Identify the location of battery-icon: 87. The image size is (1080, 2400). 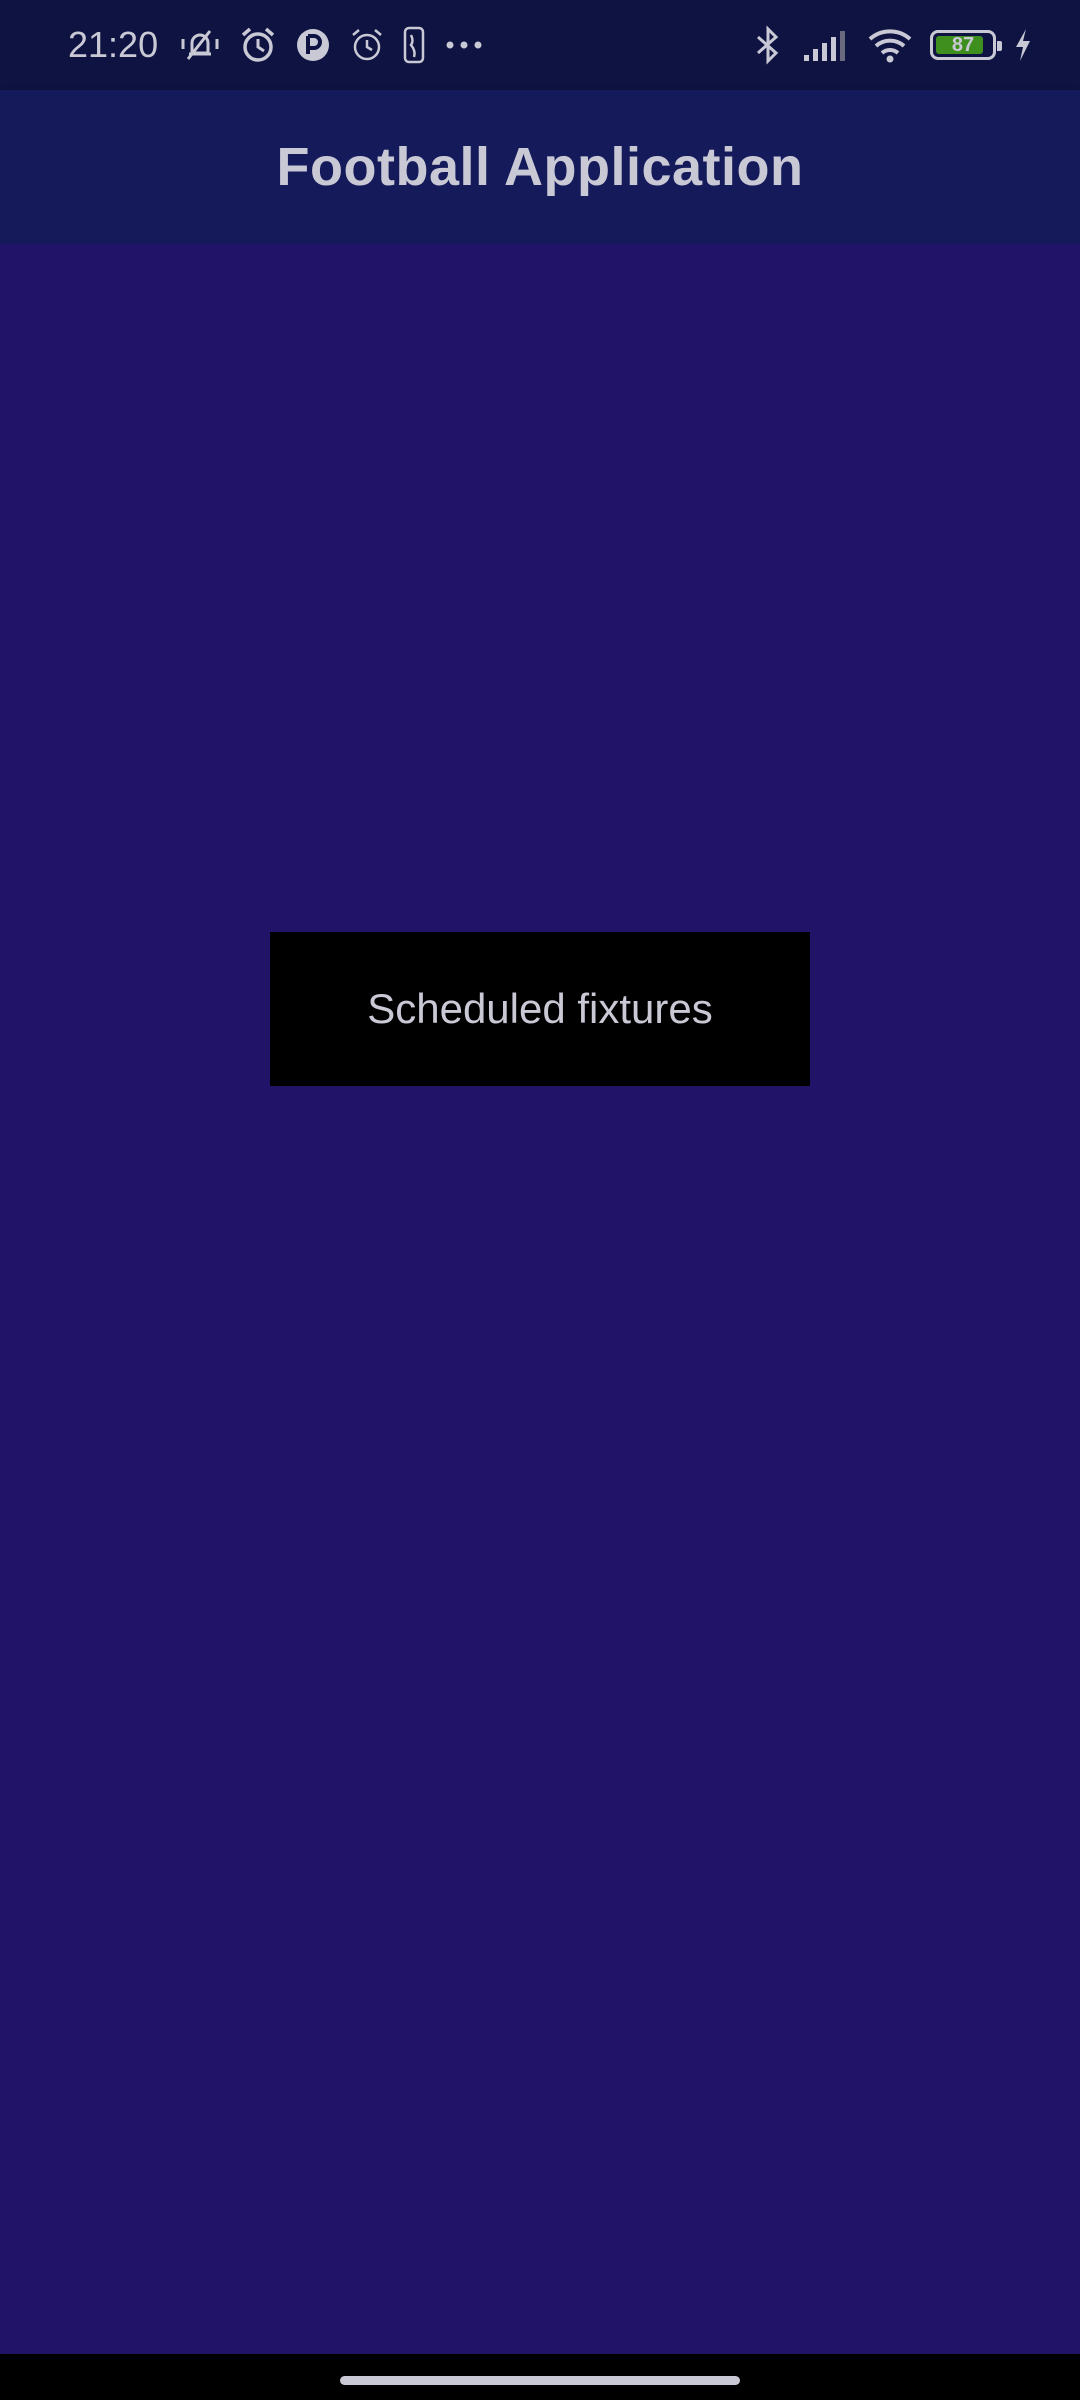
(966, 45).